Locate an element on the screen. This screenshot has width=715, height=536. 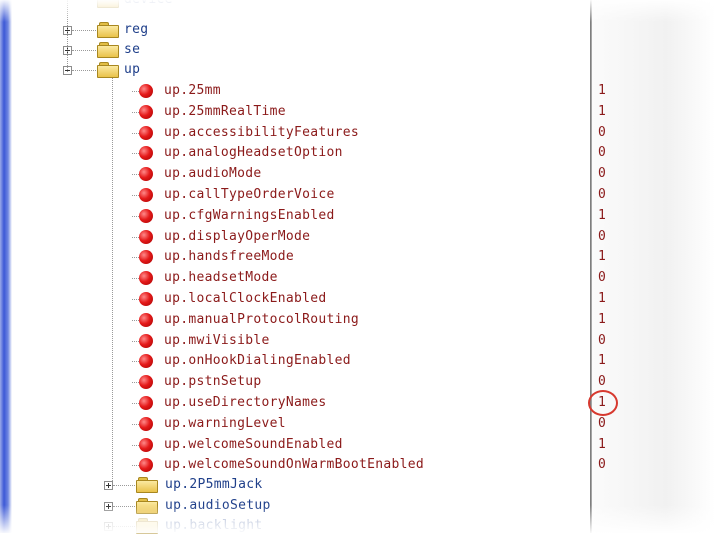
folder-label: se is located at coordinates (132, 49).